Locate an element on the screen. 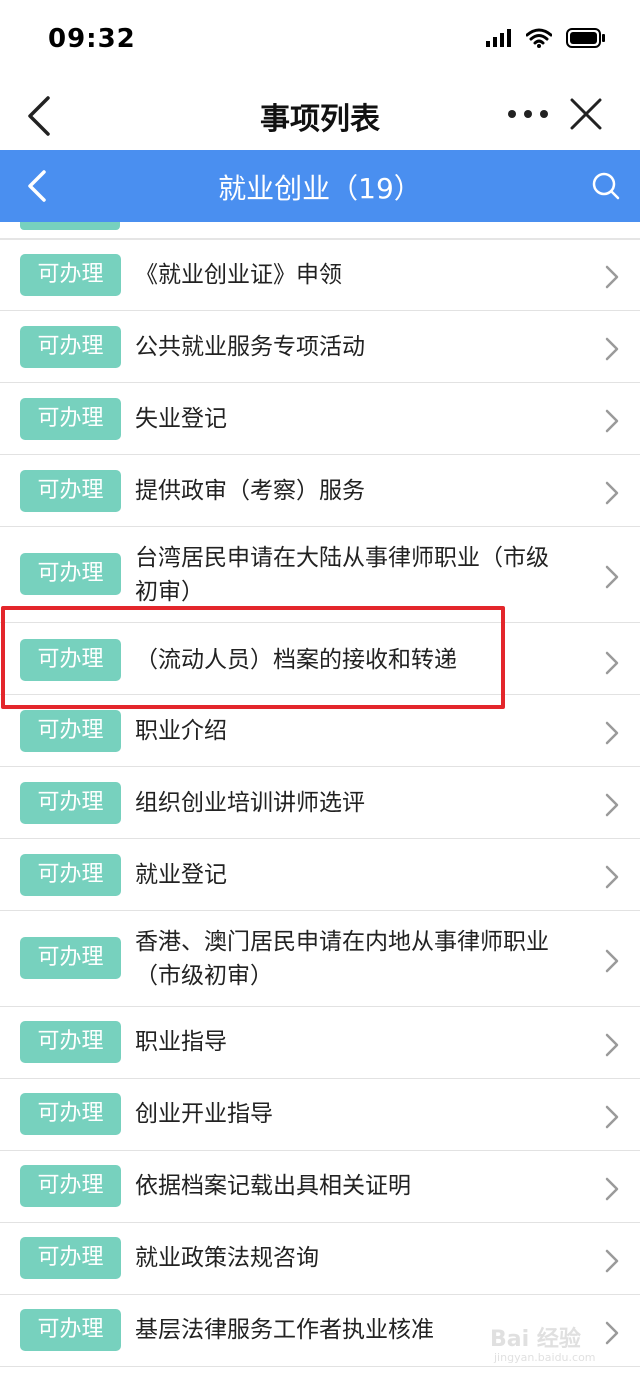  list-item: 可办理 失业登记 is located at coordinates (320, 419).